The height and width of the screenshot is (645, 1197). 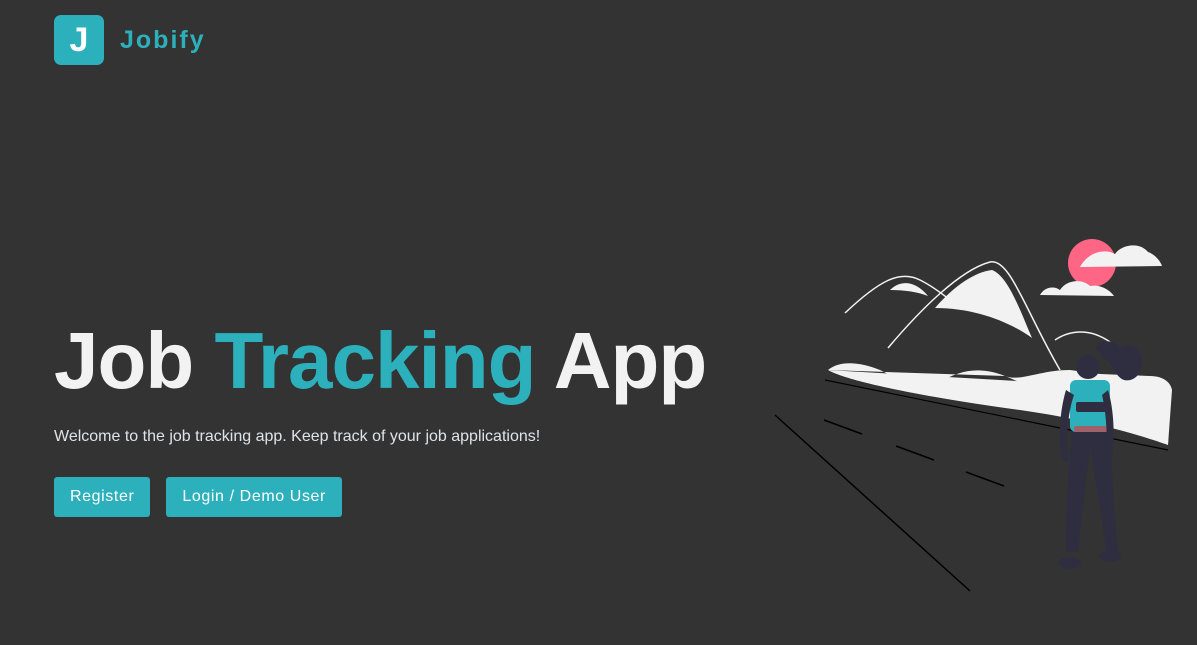 I want to click on title-accent: Tracking, so click(x=375, y=360).